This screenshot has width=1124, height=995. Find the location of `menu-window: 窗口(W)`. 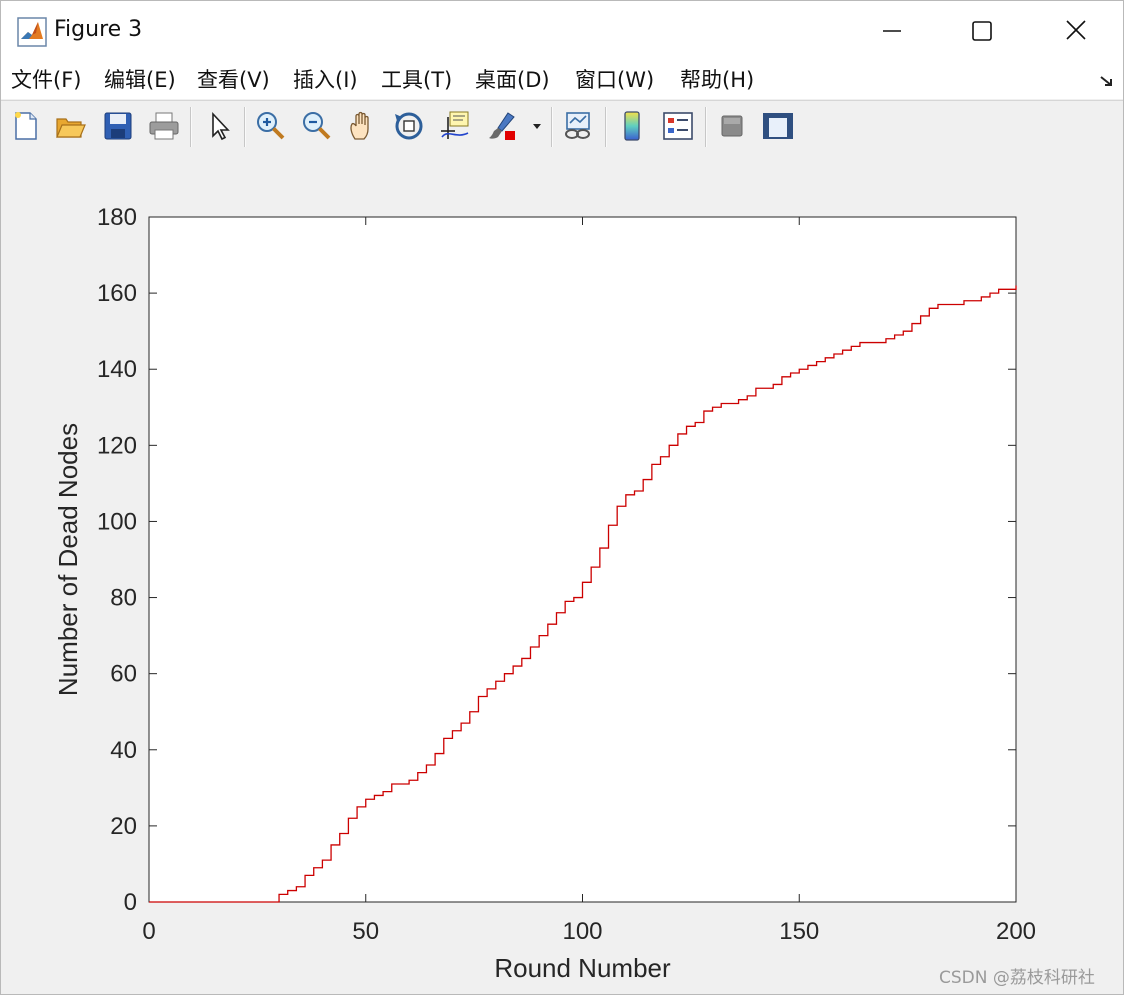

menu-window: 窗口(W) is located at coordinates (614, 80).